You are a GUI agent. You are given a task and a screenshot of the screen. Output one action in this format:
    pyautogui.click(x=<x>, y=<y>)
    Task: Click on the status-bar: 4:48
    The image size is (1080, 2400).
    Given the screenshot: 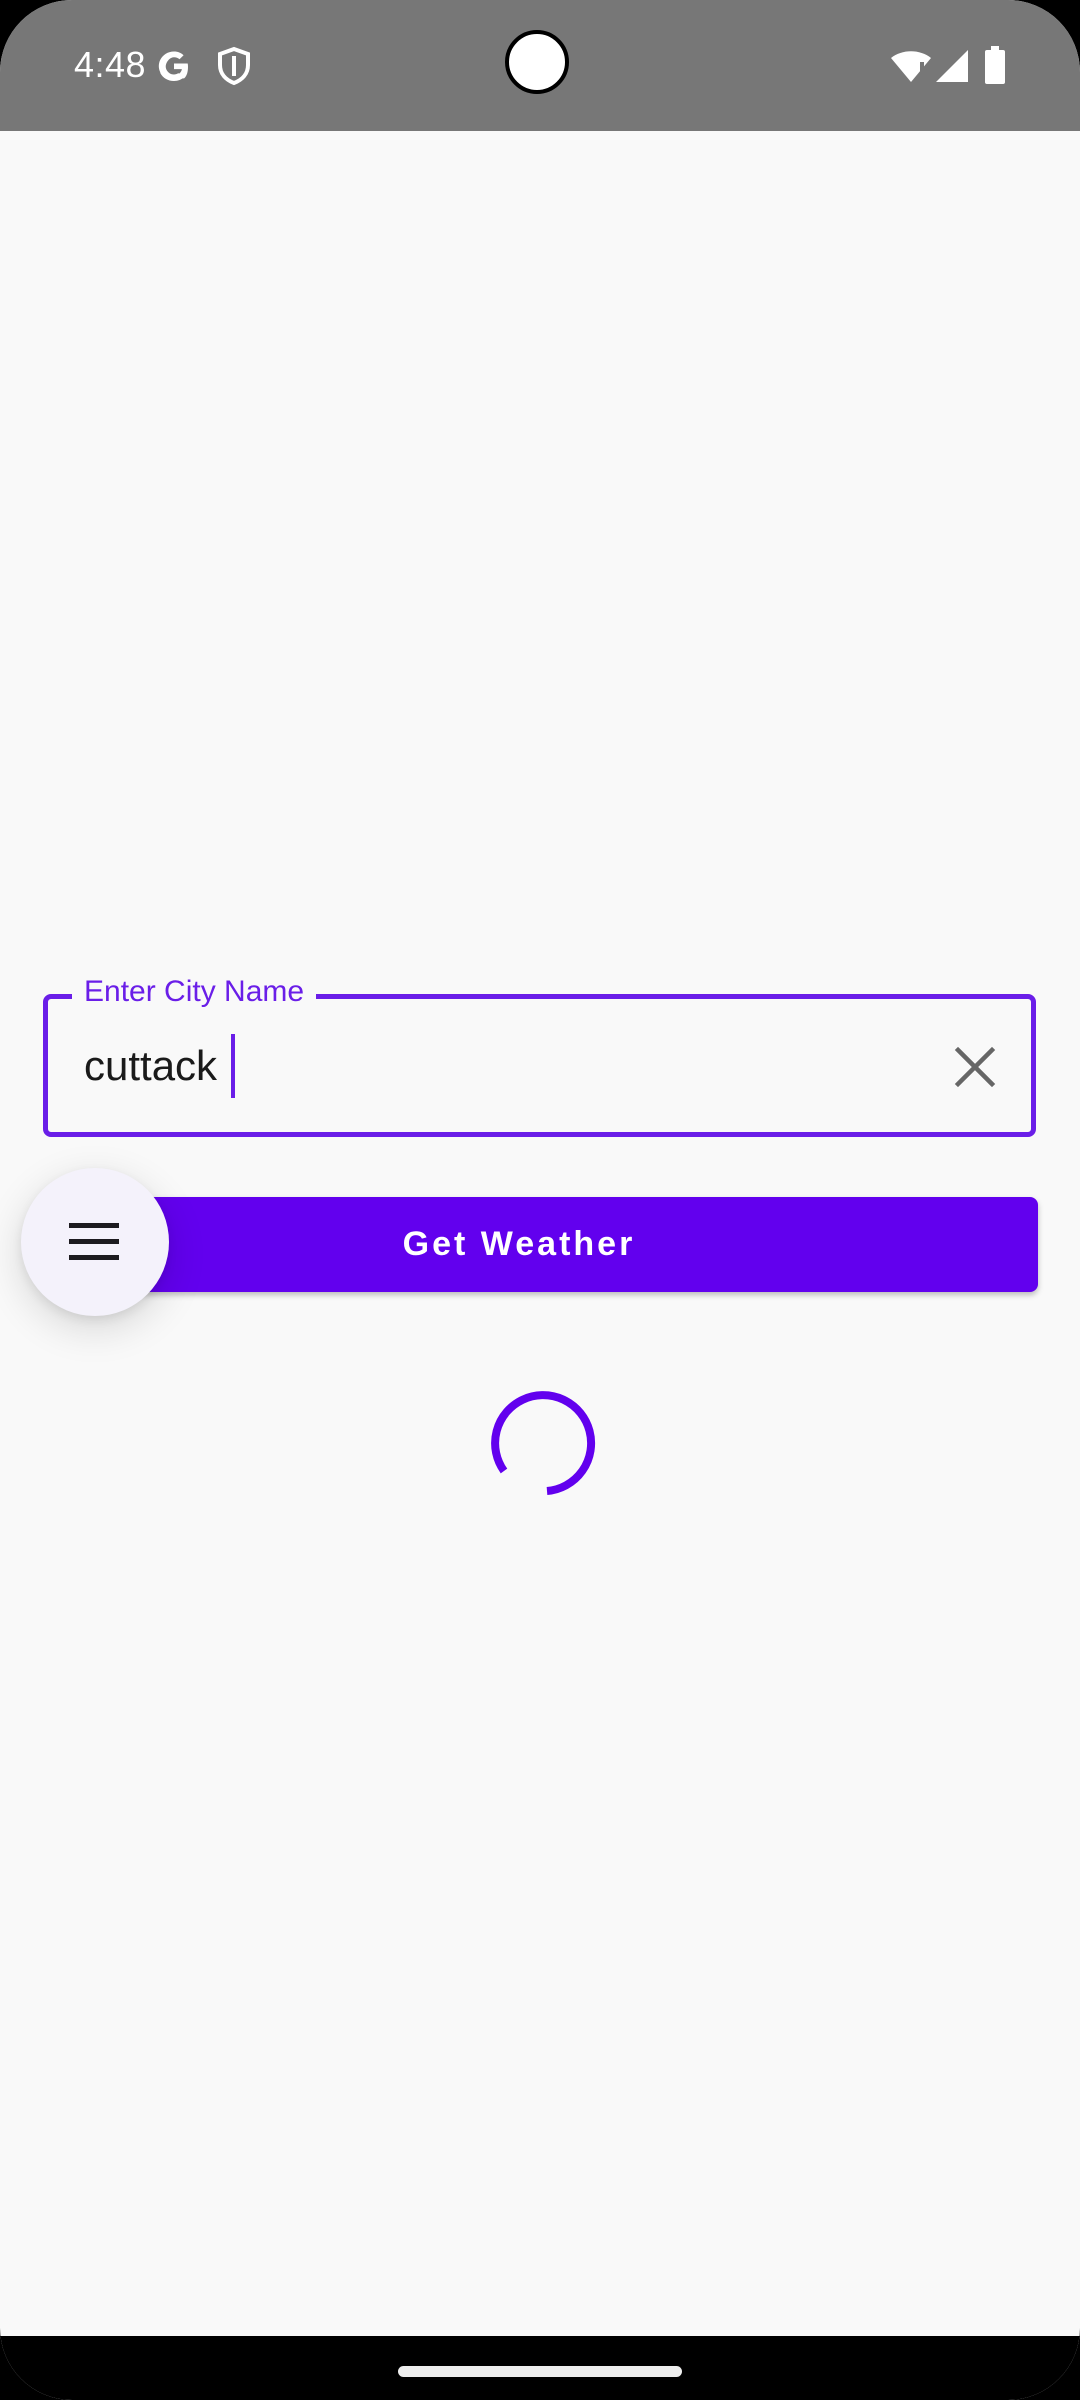 What is the action you would take?
    pyautogui.click(x=540, y=65)
    